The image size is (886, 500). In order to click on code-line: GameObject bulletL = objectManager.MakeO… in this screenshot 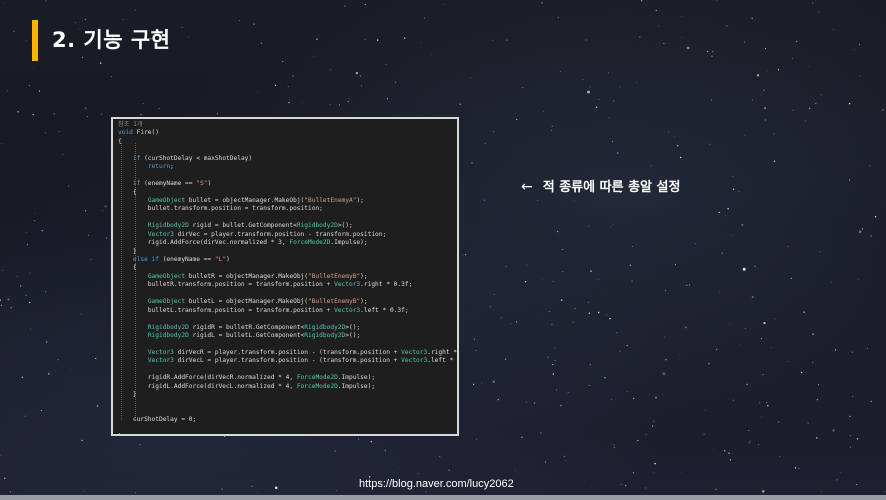, I will do `click(287, 302)`.